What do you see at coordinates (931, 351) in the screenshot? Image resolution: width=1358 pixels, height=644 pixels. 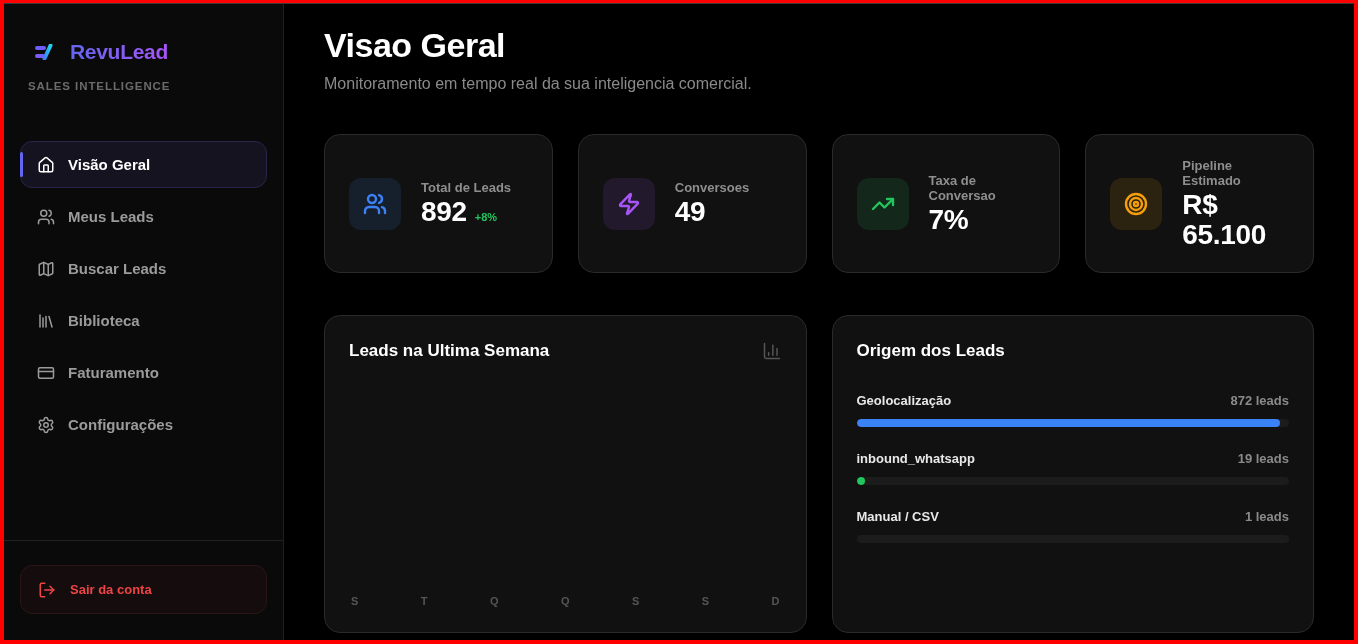 I see `card-title: Origem dos Leads` at bounding box center [931, 351].